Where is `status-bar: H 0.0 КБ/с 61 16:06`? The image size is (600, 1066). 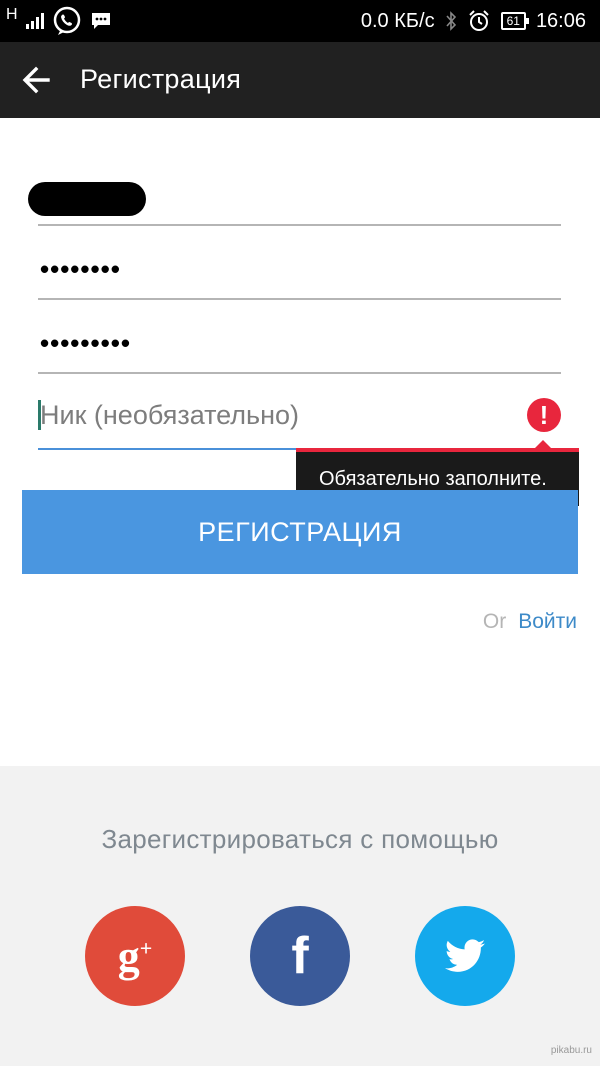
status-bar: H 0.0 КБ/с 61 16:06 is located at coordinates (300, 21).